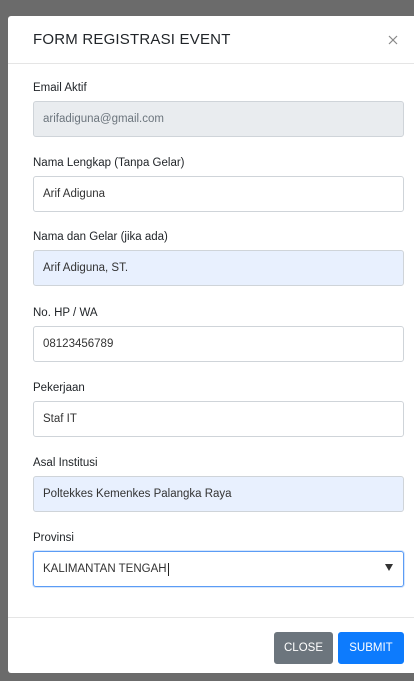 The width and height of the screenshot is (414, 681). What do you see at coordinates (65, 463) in the screenshot?
I see `institution-label: Asal Institusi` at bounding box center [65, 463].